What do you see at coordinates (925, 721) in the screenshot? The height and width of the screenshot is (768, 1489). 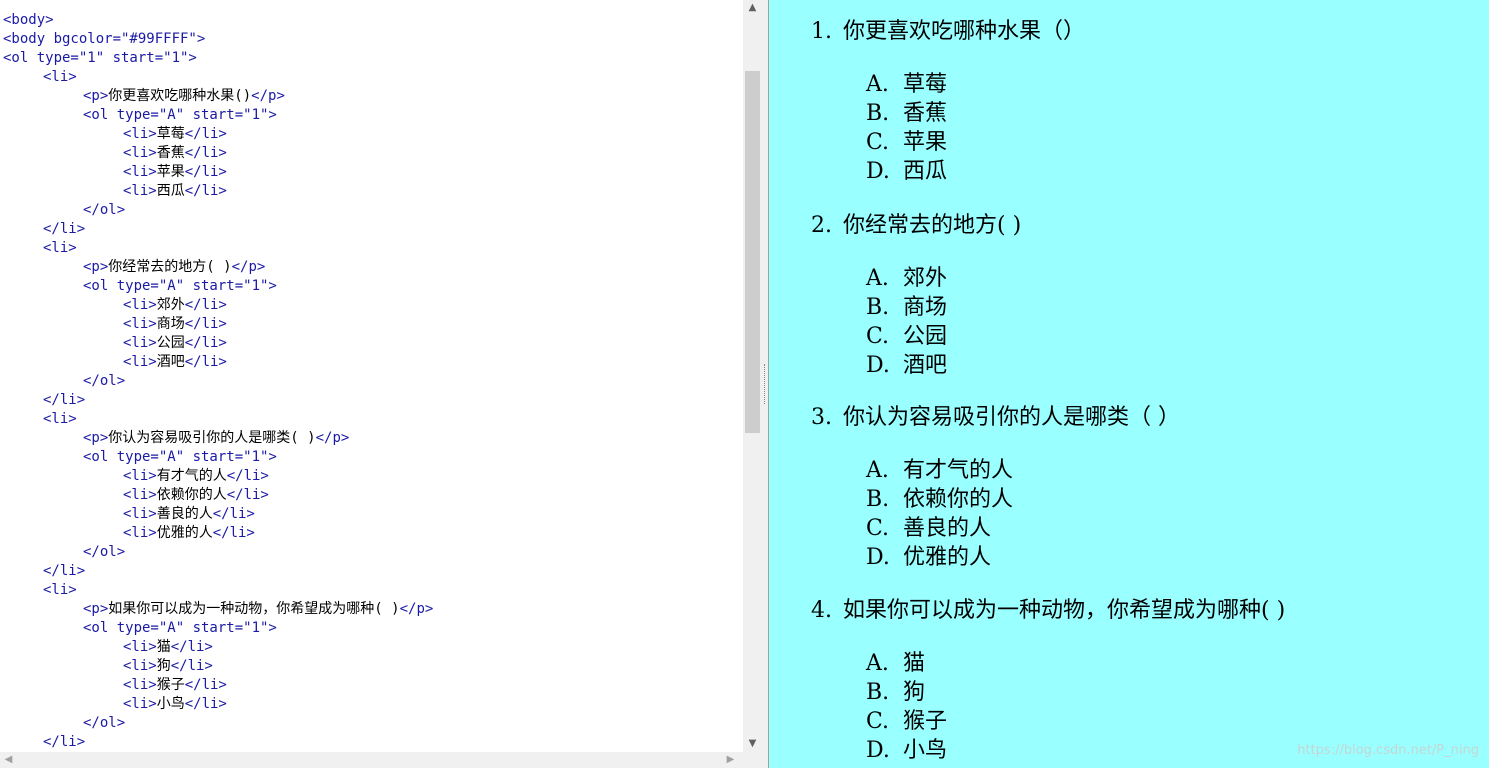 I see `option-label: 猴子` at bounding box center [925, 721].